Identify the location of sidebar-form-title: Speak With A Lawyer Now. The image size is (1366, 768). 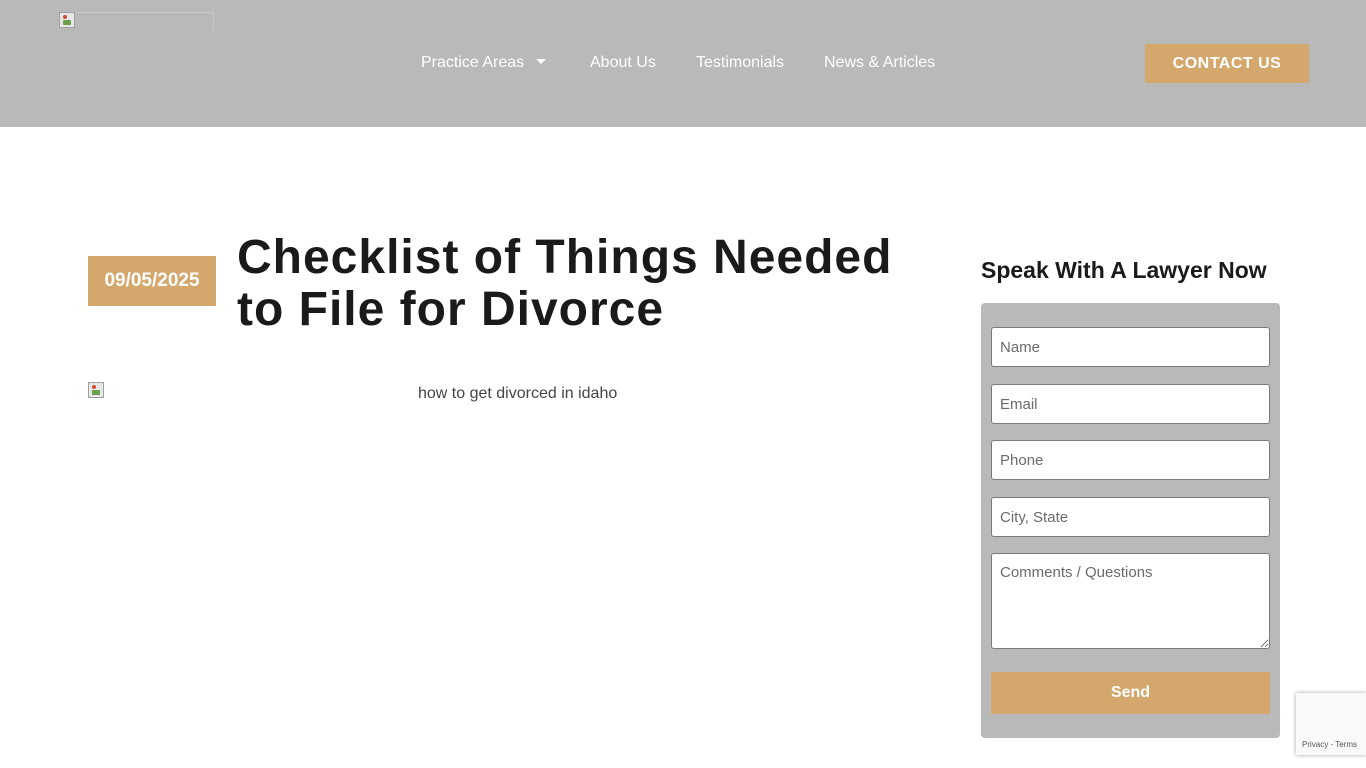
(1124, 270).